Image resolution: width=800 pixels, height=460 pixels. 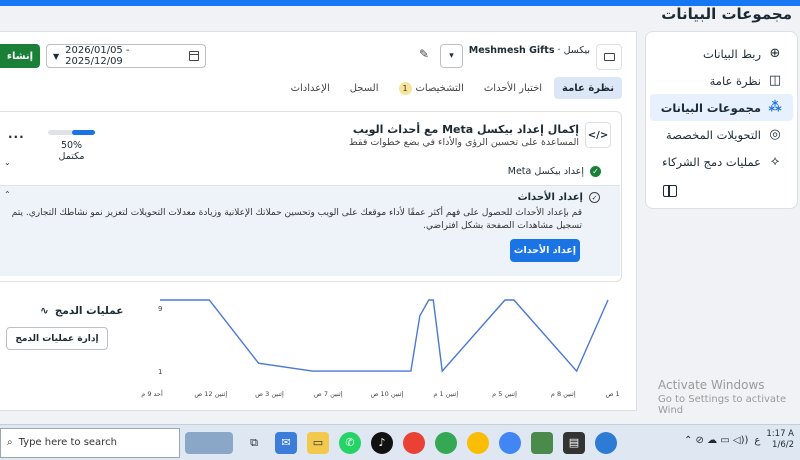 I want to click on pixel-name: بيكسل · Meshmesh Gifts, so click(x=529, y=50).